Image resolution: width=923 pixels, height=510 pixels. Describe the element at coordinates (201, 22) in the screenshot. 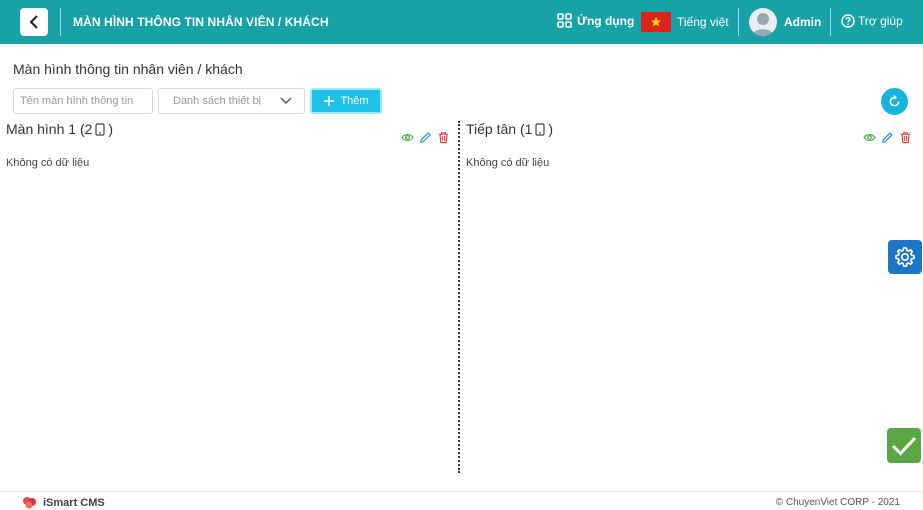

I see `header-title: MÀN HÌNH THÔNG TIN NHÂN VIÊN / KHÁCH` at that location.